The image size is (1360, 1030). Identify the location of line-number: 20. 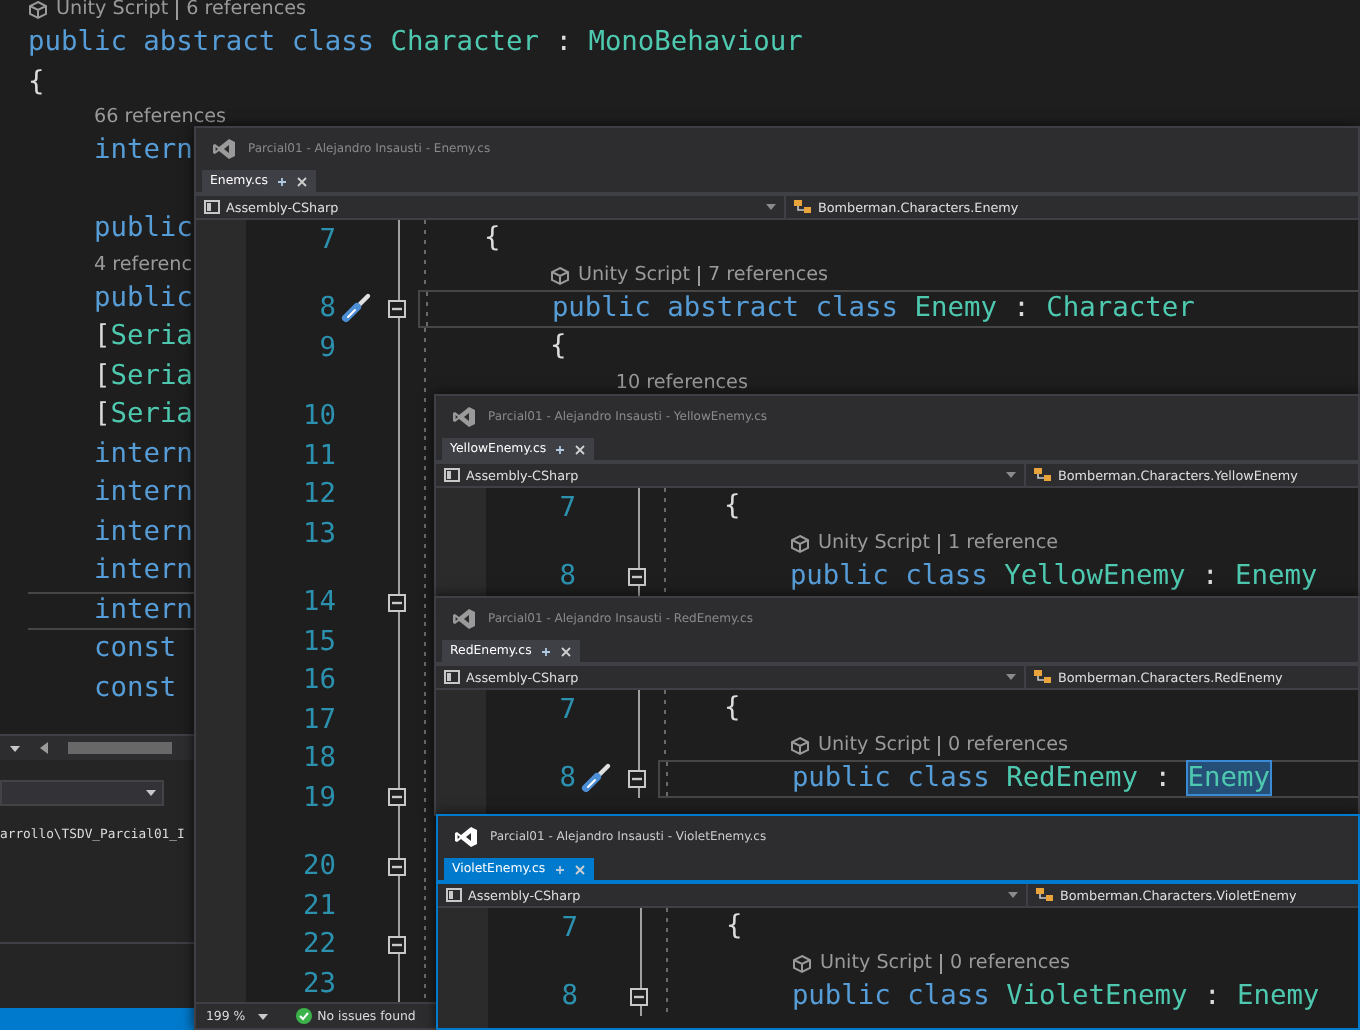
(319, 866).